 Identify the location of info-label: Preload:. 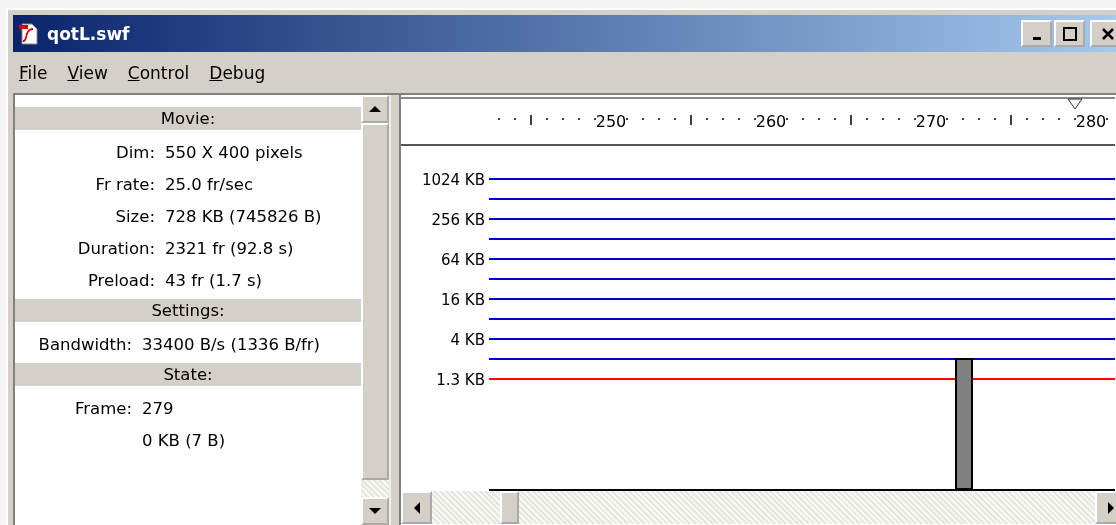
(120, 280).